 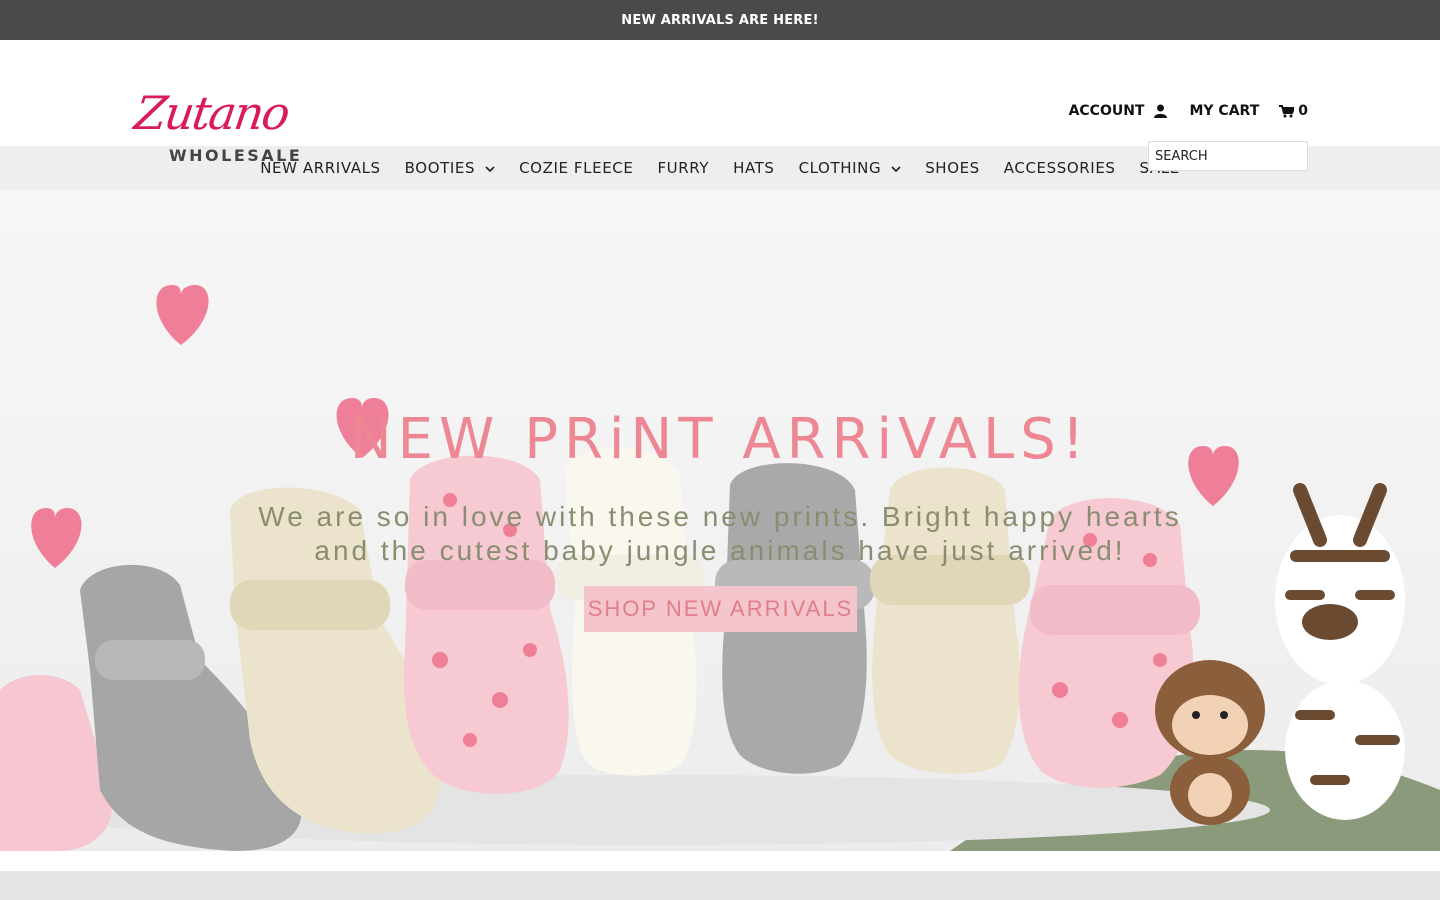 I want to click on nav-item-label: ACCESSORIES, so click(x=1059, y=168).